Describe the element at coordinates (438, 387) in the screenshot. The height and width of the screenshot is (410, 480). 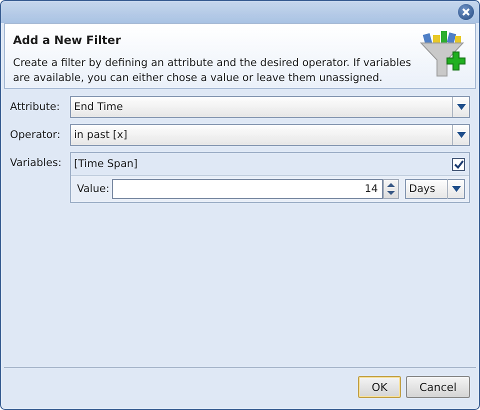
I see `dialog-button: Cancel` at that location.